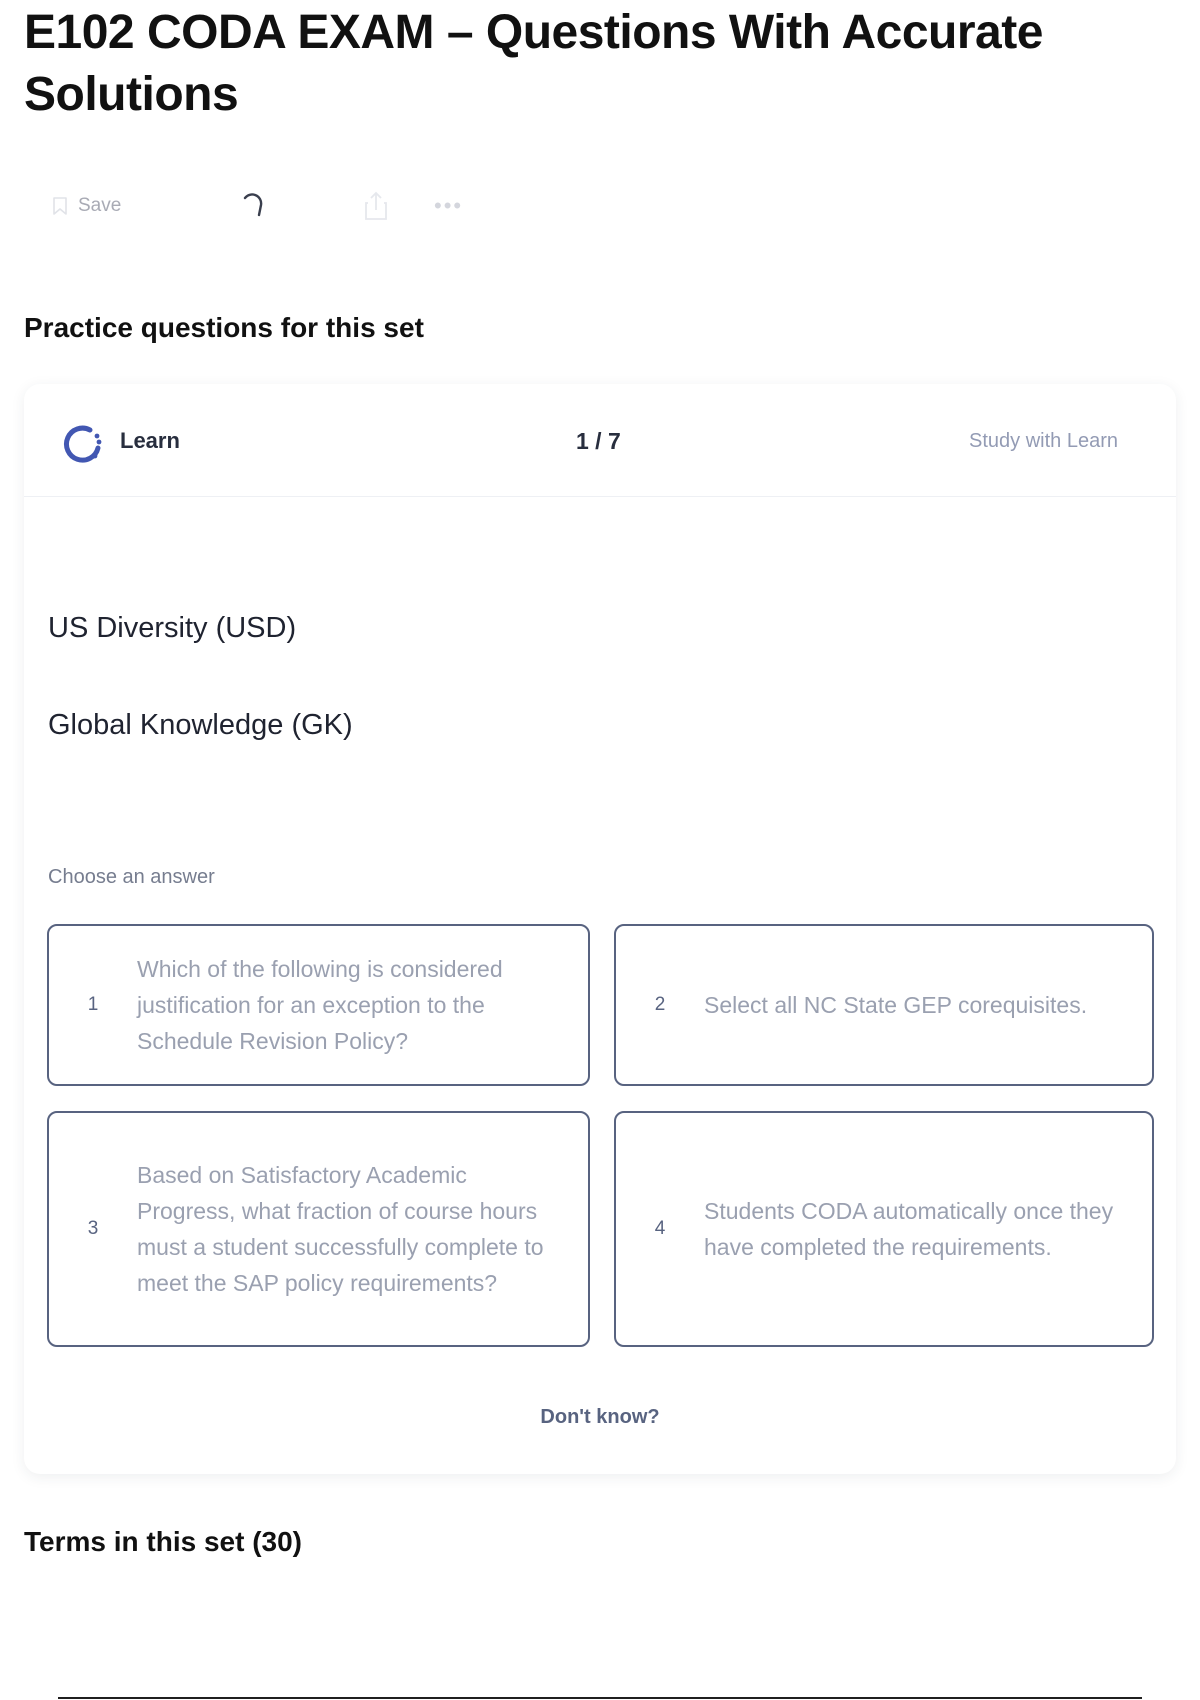 This screenshot has height=1700, width=1200. I want to click on loading-spinner, so click(254, 206).